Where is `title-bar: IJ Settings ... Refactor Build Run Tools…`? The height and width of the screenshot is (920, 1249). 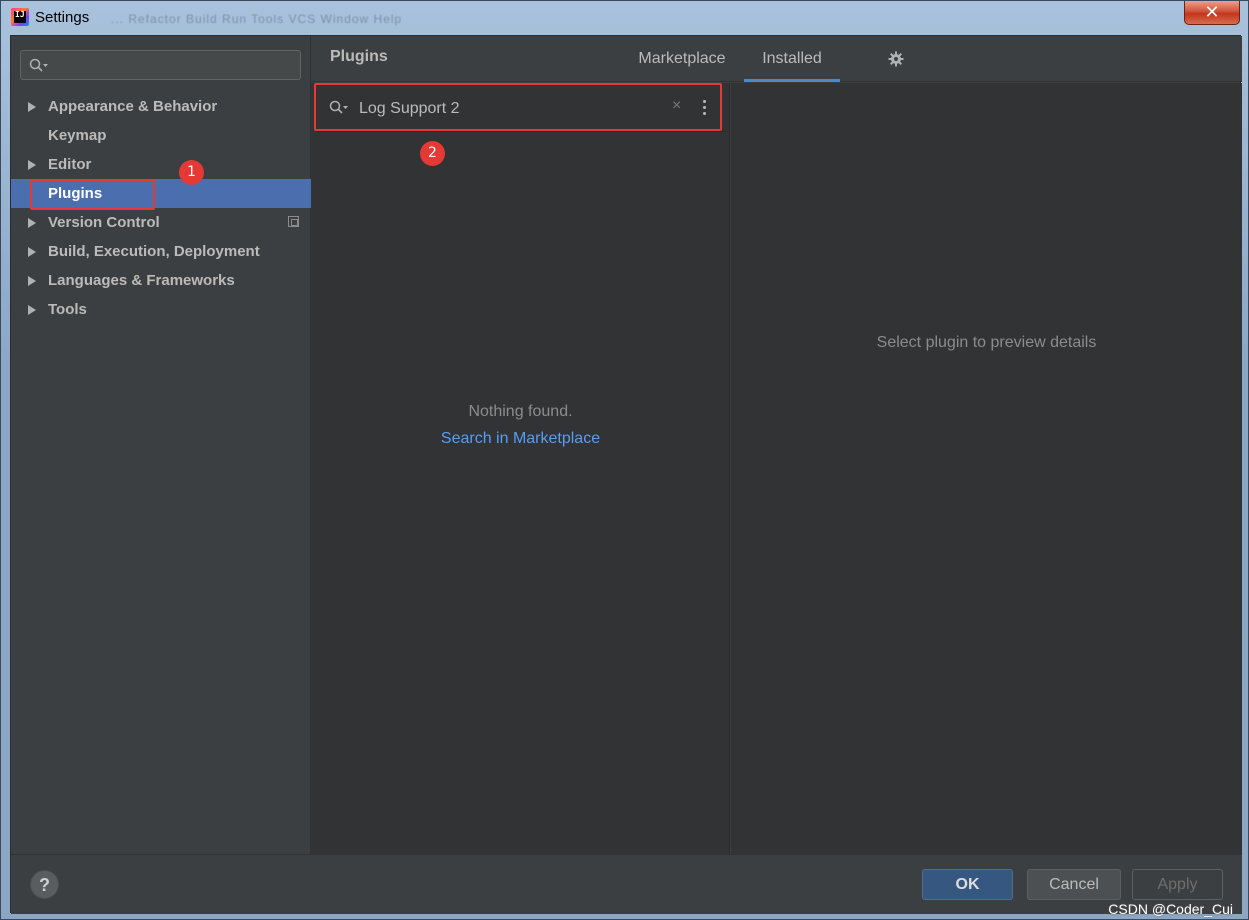
title-bar: IJ Settings ... Refactor Build Run Tools… is located at coordinates (624, 18).